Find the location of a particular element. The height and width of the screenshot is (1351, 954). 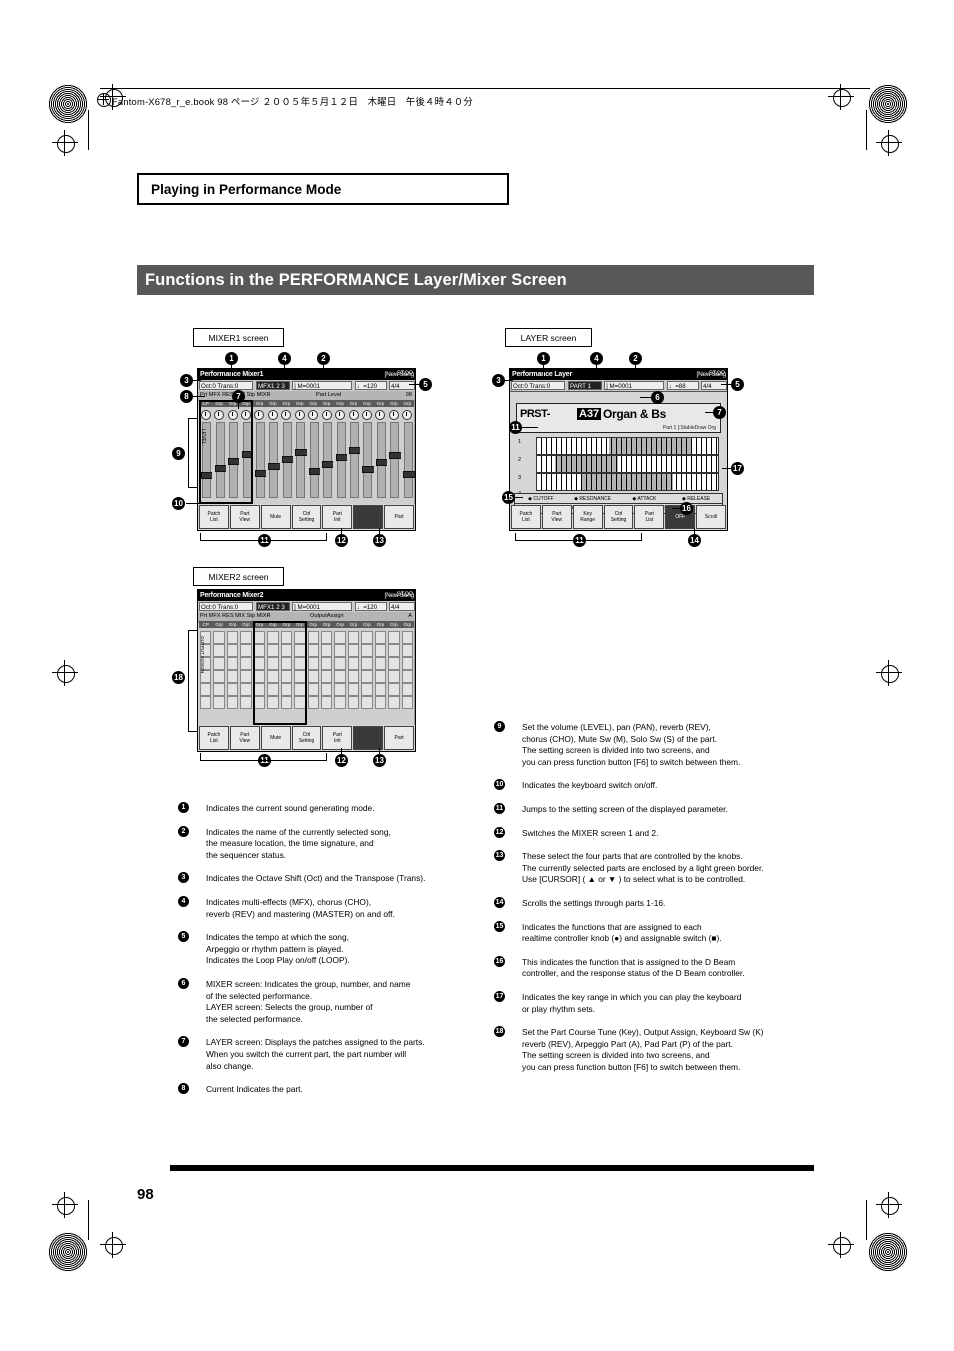

layer-oct-trans: Oct:0 Trans:0 is located at coordinates (538, 385).